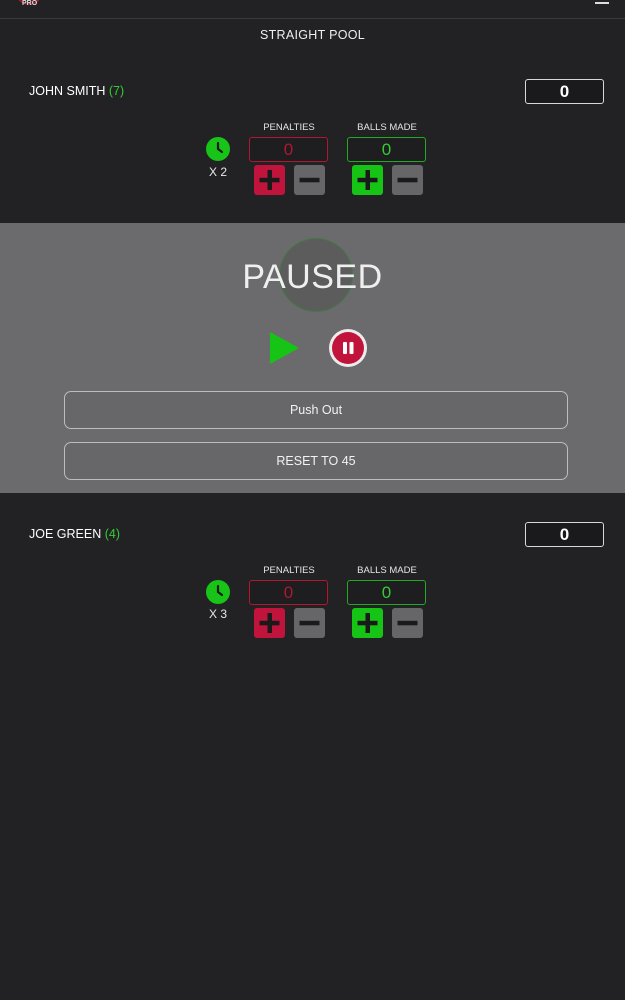 Image resolution: width=625 pixels, height=1000 pixels. What do you see at coordinates (65, 534) in the screenshot?
I see `player-two-name: JOE GREEN` at bounding box center [65, 534].